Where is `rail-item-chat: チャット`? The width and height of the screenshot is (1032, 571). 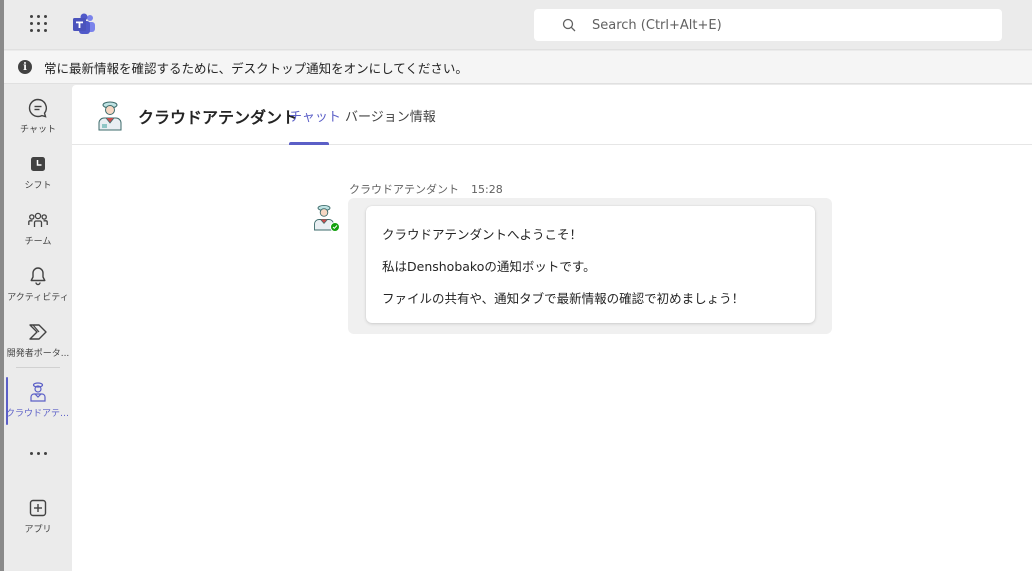
rail-item-chat: チャット is located at coordinates (38, 117).